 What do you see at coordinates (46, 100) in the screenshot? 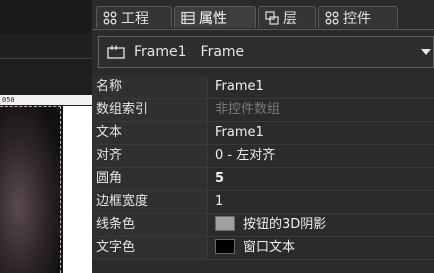
I see `canvas-ruler: 050` at bounding box center [46, 100].